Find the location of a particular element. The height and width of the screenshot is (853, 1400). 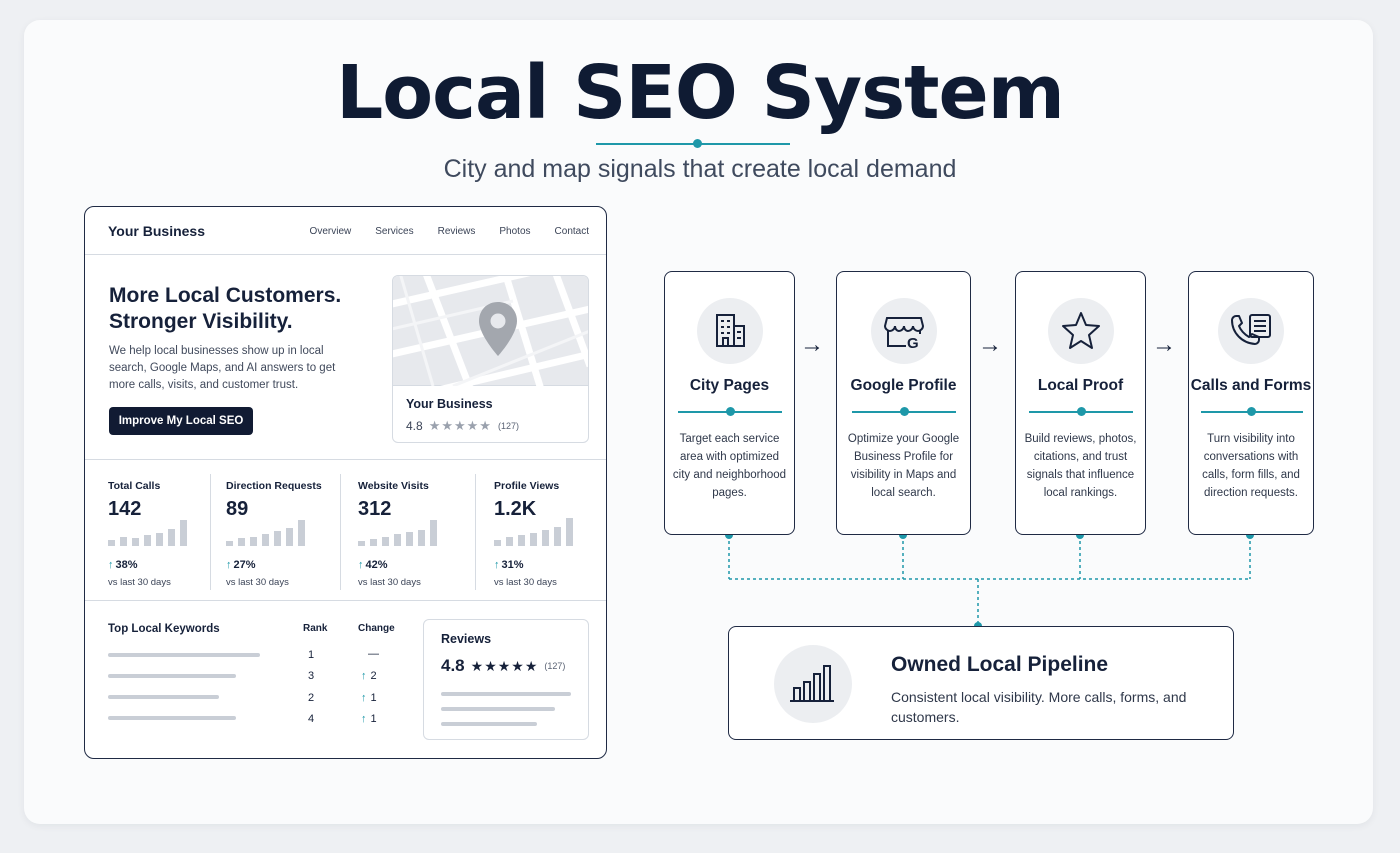

outcome-title: Owned Local Pipeline is located at coordinates (1000, 664).